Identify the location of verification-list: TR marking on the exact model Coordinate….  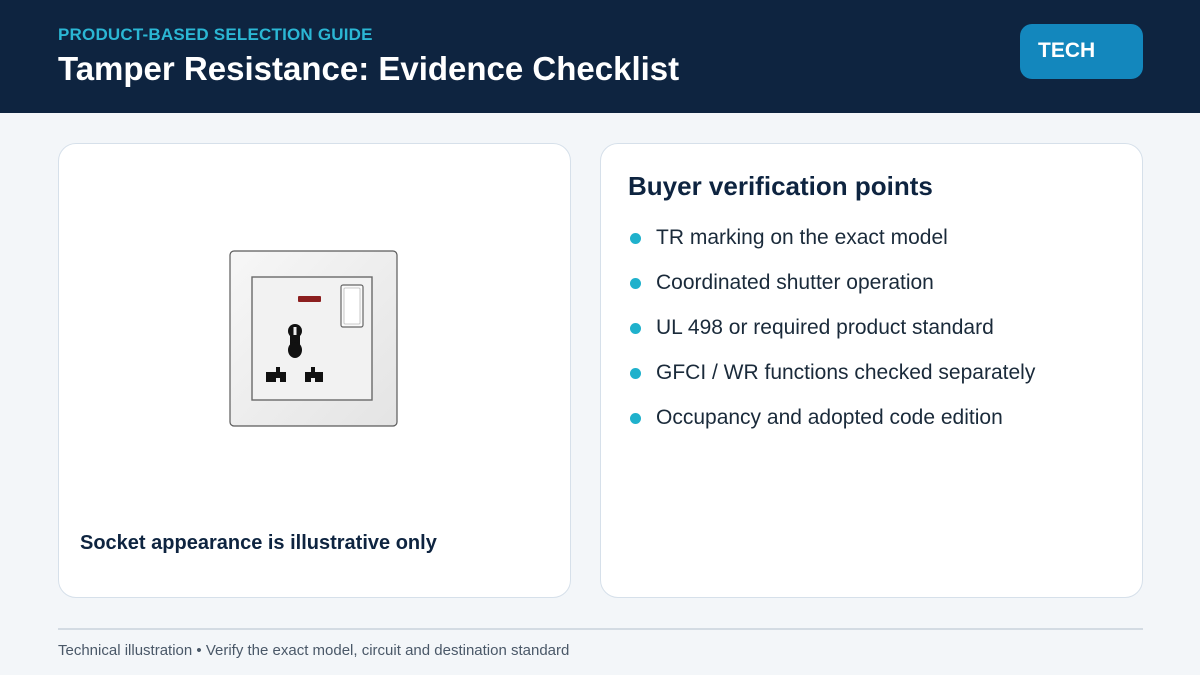
(831, 336).